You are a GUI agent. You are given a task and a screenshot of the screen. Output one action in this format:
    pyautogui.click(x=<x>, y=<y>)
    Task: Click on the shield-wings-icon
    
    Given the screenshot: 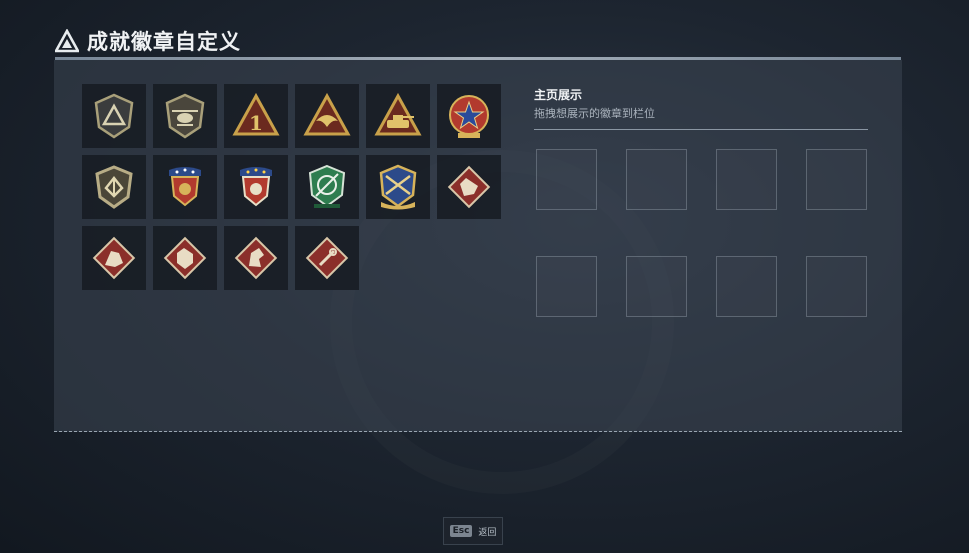 What is the action you would take?
    pyautogui.click(x=114, y=187)
    